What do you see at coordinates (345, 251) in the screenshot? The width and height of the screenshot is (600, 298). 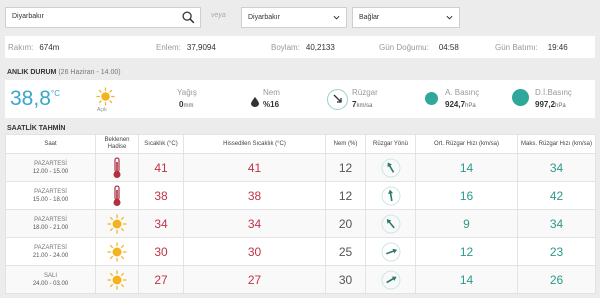 I see `humidity-cell: 25` at bounding box center [345, 251].